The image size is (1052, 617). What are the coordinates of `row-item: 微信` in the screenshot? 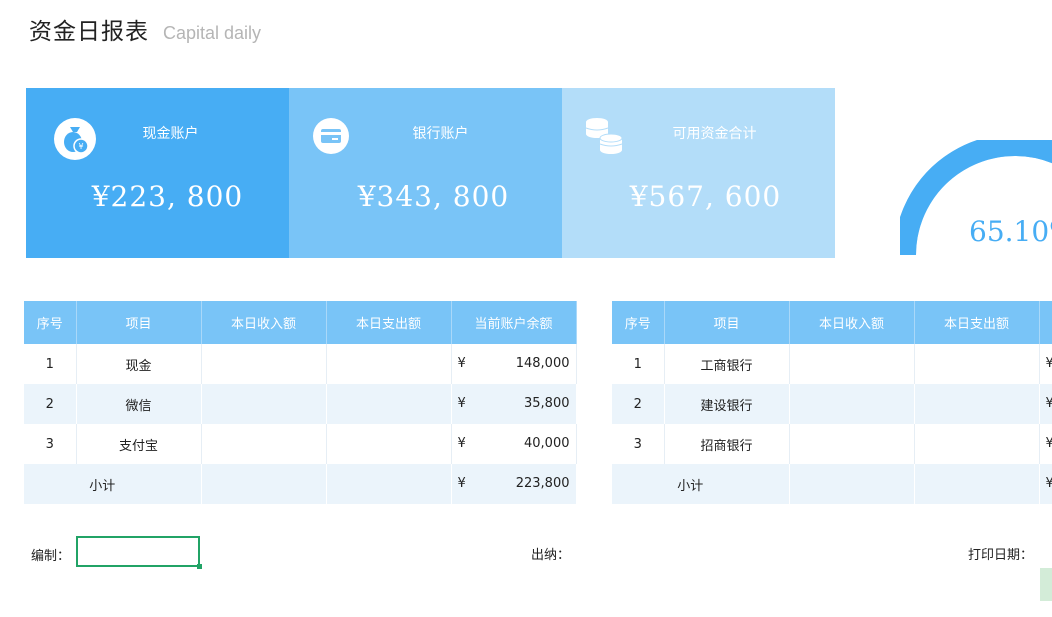 It's located at (139, 404).